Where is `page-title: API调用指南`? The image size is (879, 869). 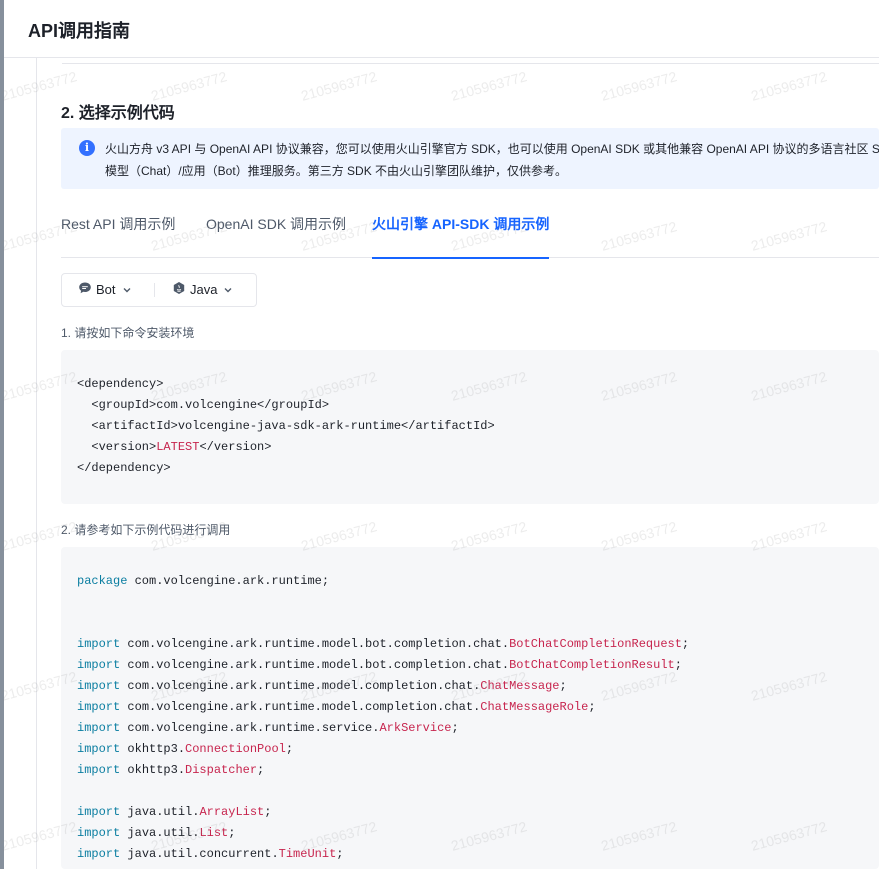 page-title: API调用指南 is located at coordinates (79, 31).